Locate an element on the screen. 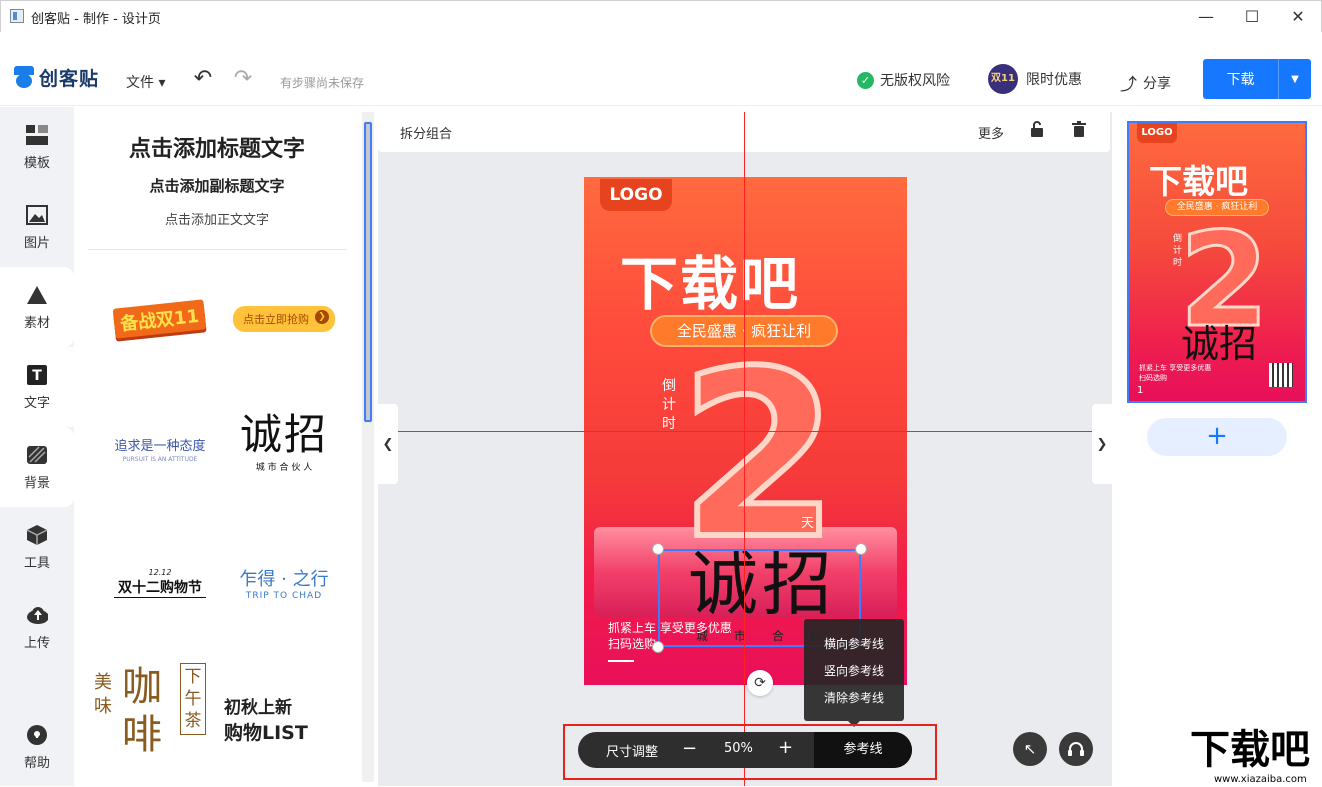 The width and height of the screenshot is (1322, 787). brand-logo: 创客贴 is located at coordinates (55, 77).